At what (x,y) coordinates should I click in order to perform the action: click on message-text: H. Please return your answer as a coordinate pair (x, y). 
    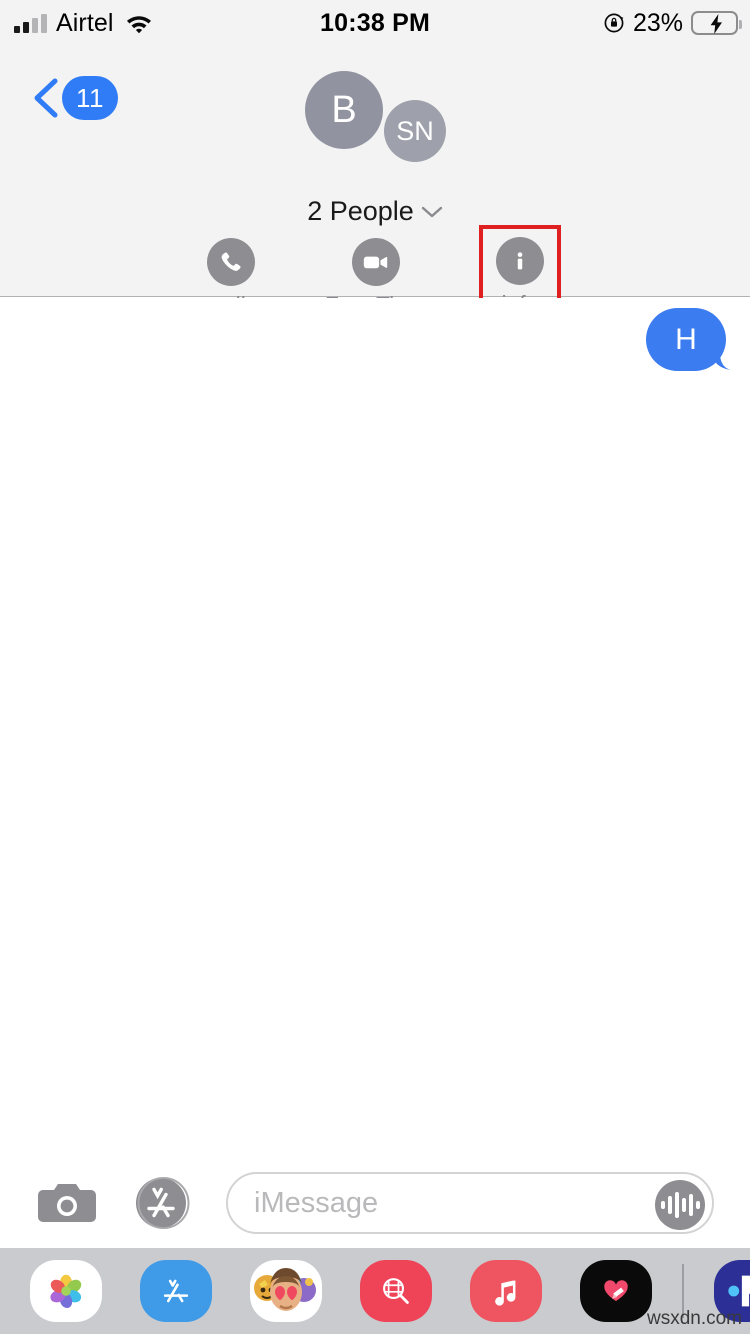
    Looking at the image, I should click on (686, 339).